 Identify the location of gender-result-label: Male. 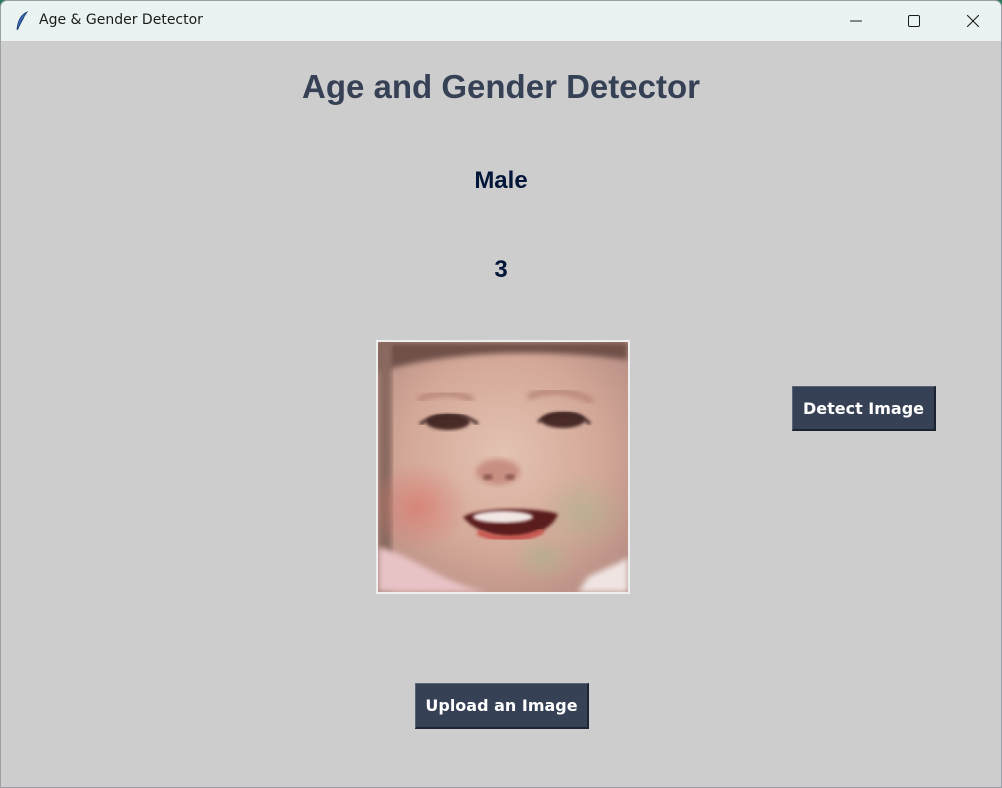
(501, 180).